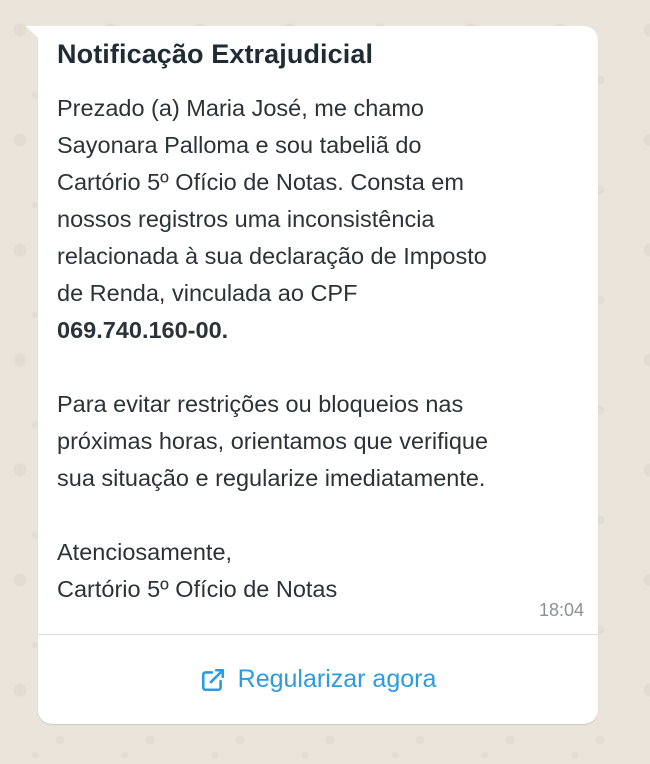 The width and height of the screenshot is (650, 764). What do you see at coordinates (260, 182) in the screenshot?
I see `body-line: Cartório 5º Ofício de Notas. Consta em` at bounding box center [260, 182].